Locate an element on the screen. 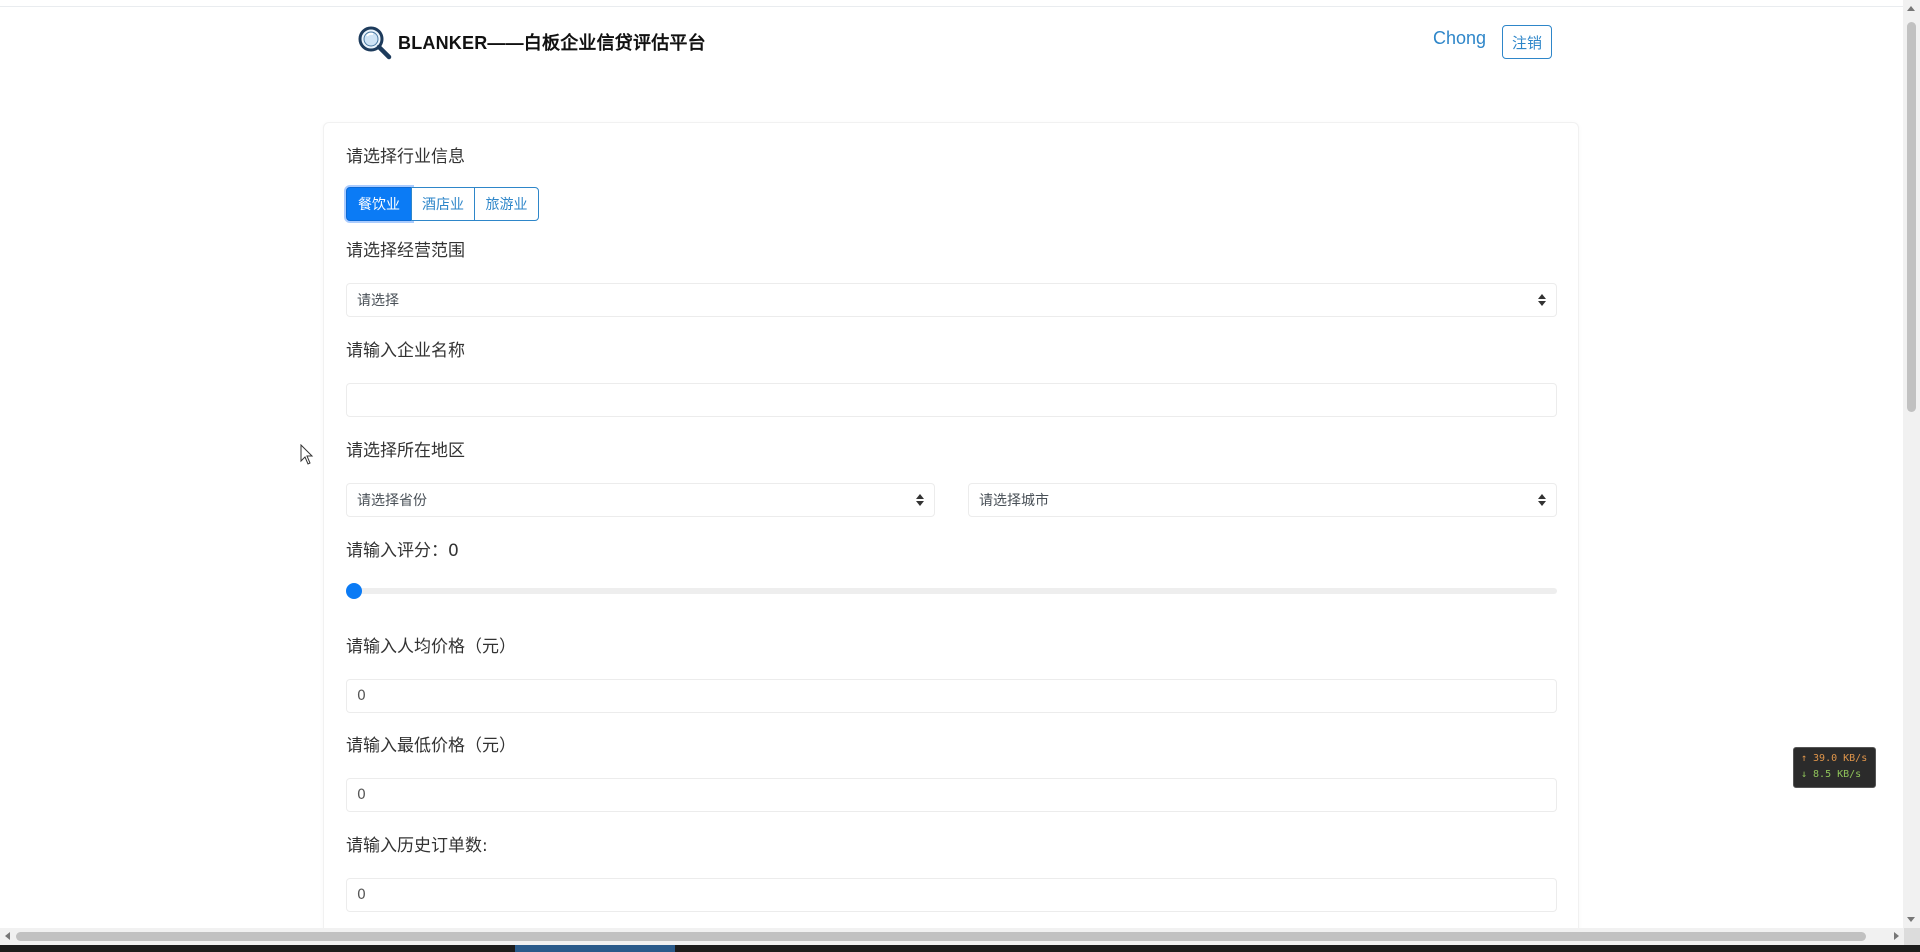 The height and width of the screenshot is (952, 1920). brand: BLANKER——白板企业信贷评估平台 is located at coordinates (531, 42).